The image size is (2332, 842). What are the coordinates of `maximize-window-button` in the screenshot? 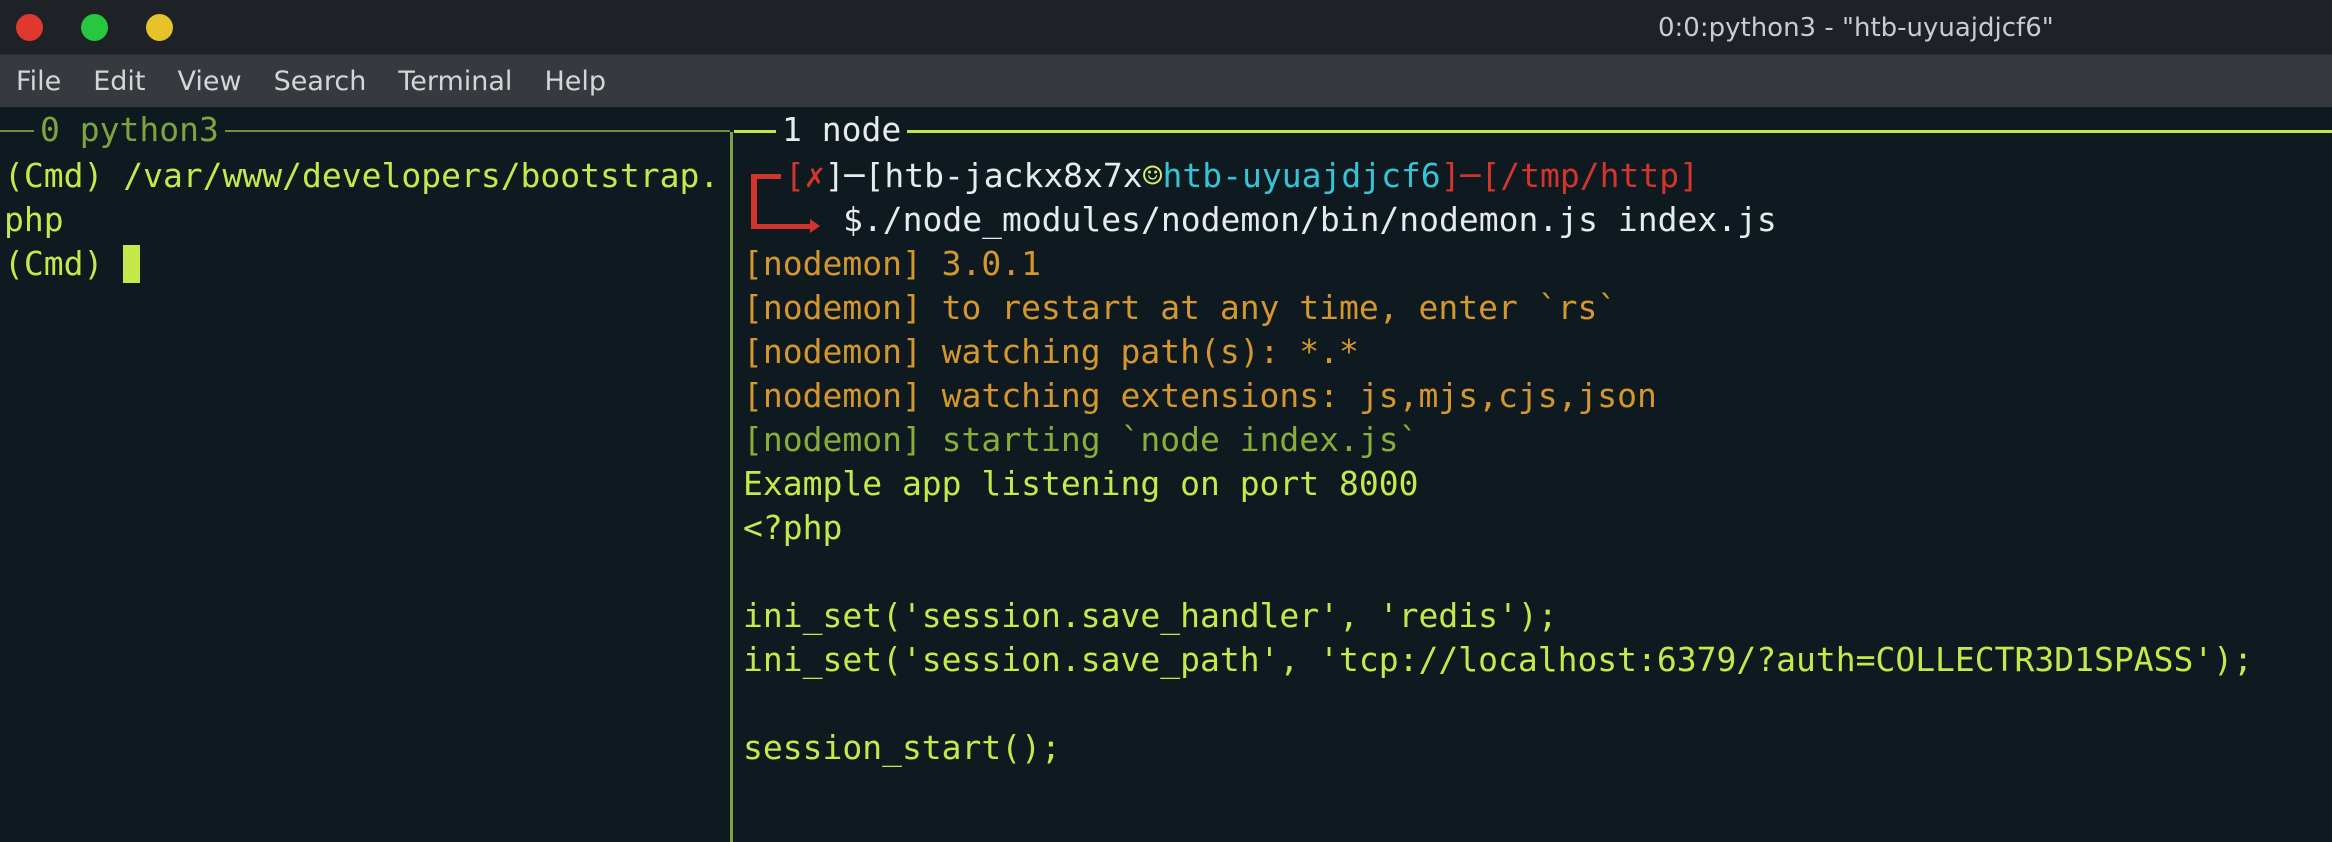 It's located at (94, 27).